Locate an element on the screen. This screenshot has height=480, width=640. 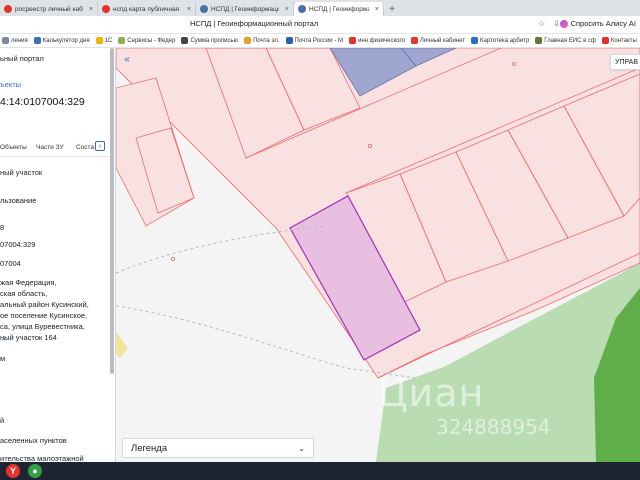
bookmark-item: Контакты is located at coordinates (619, 40).